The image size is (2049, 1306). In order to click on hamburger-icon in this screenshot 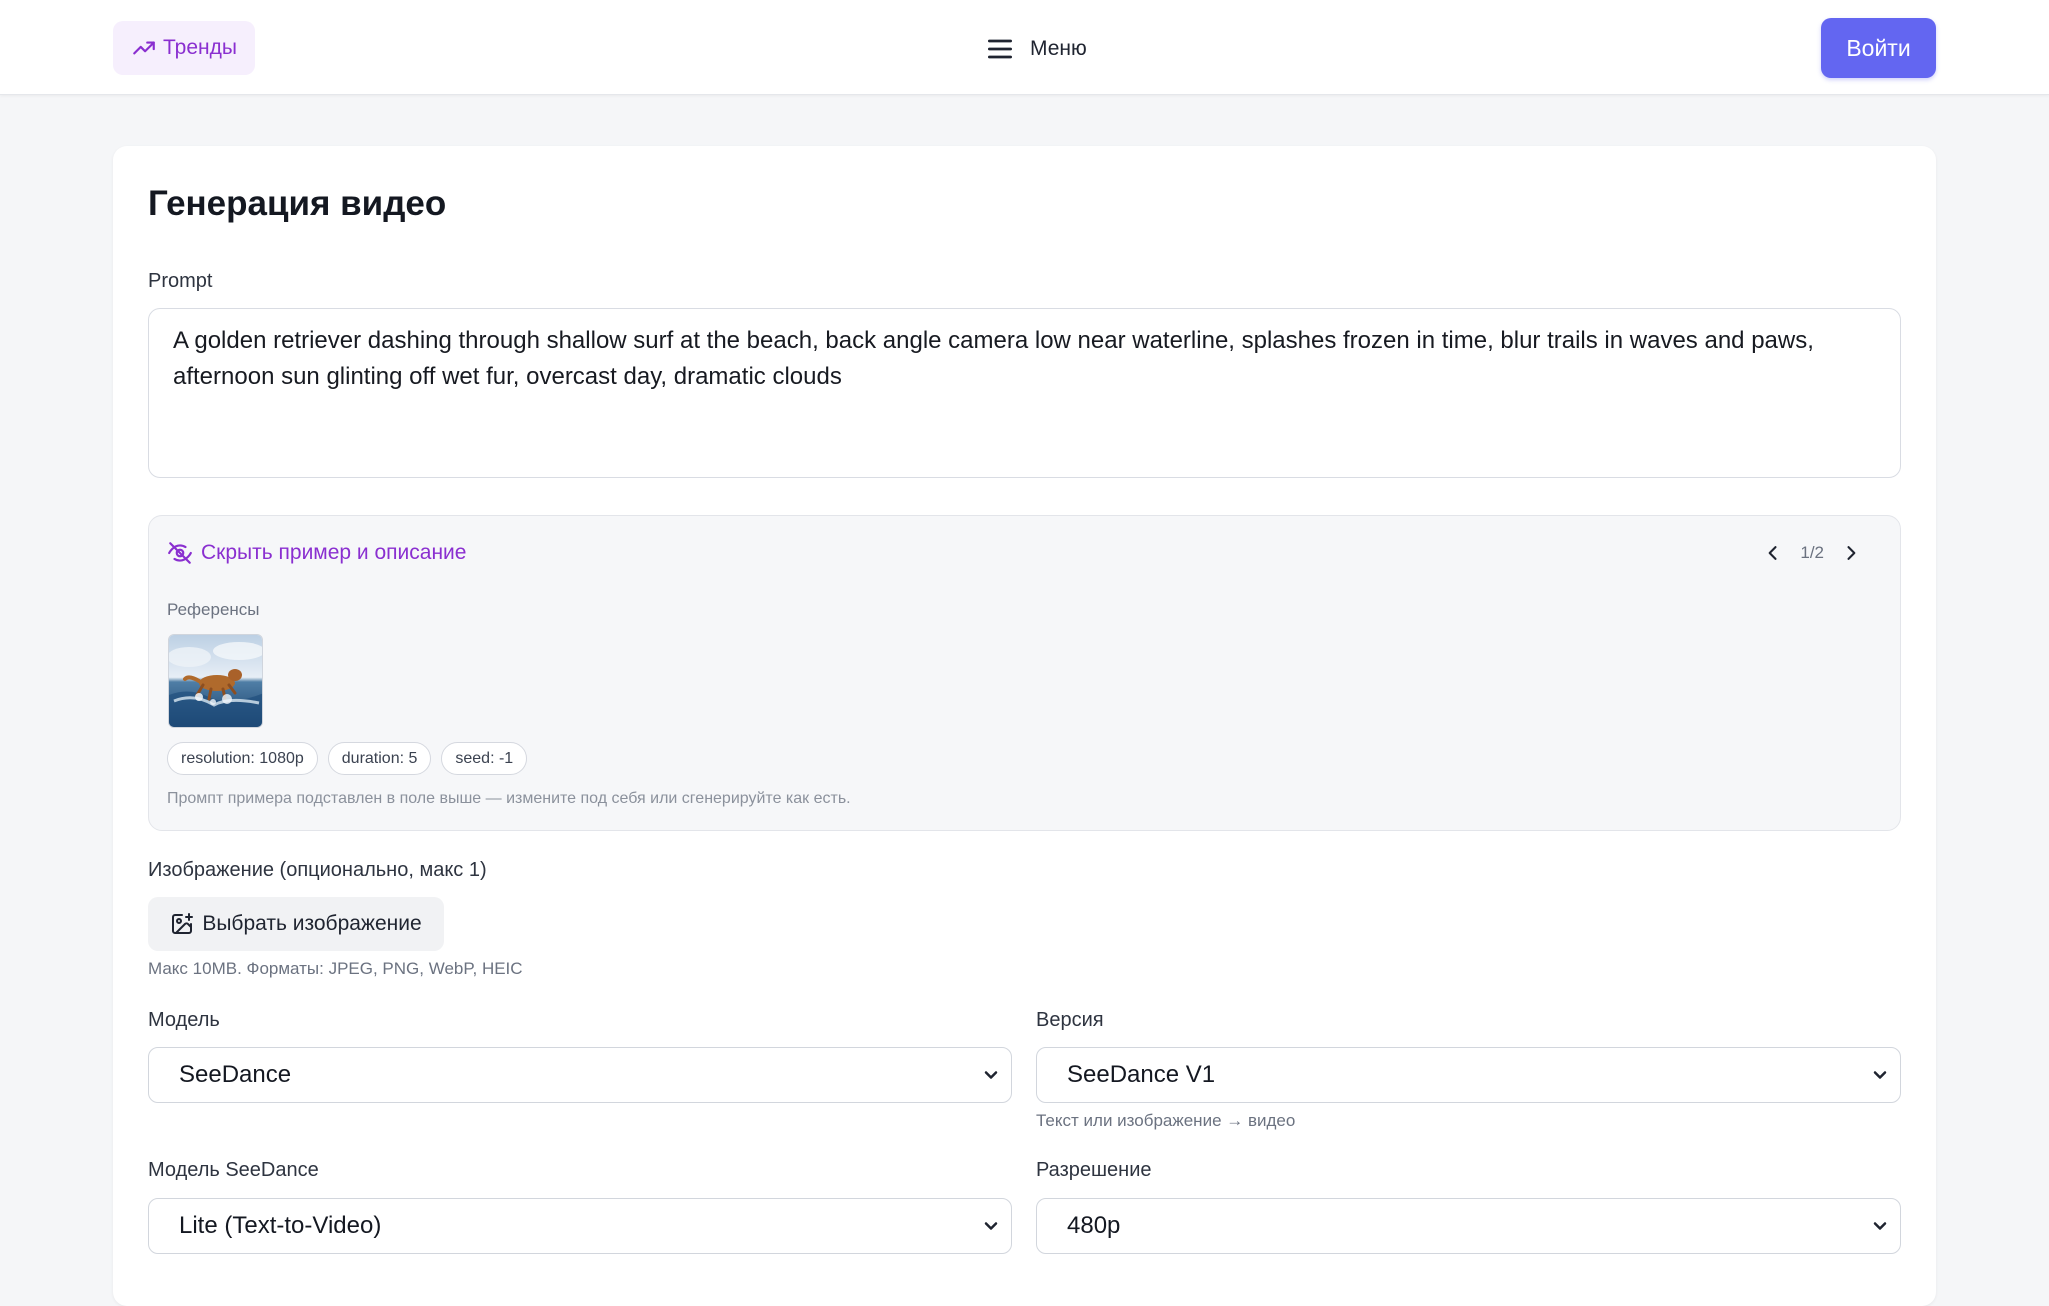, I will do `click(1000, 49)`.